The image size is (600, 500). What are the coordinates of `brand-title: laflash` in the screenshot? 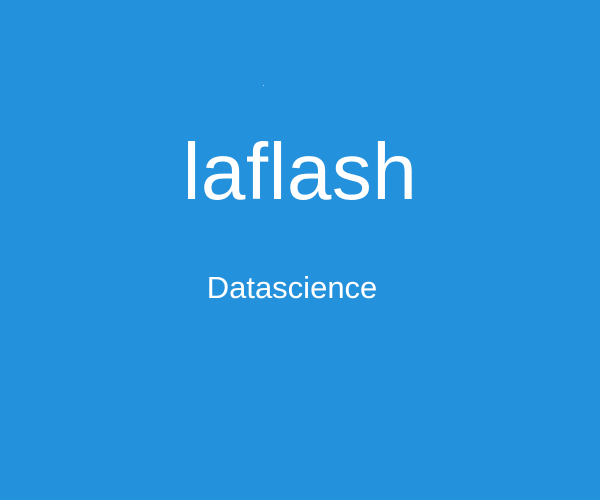 It's located at (300, 171).